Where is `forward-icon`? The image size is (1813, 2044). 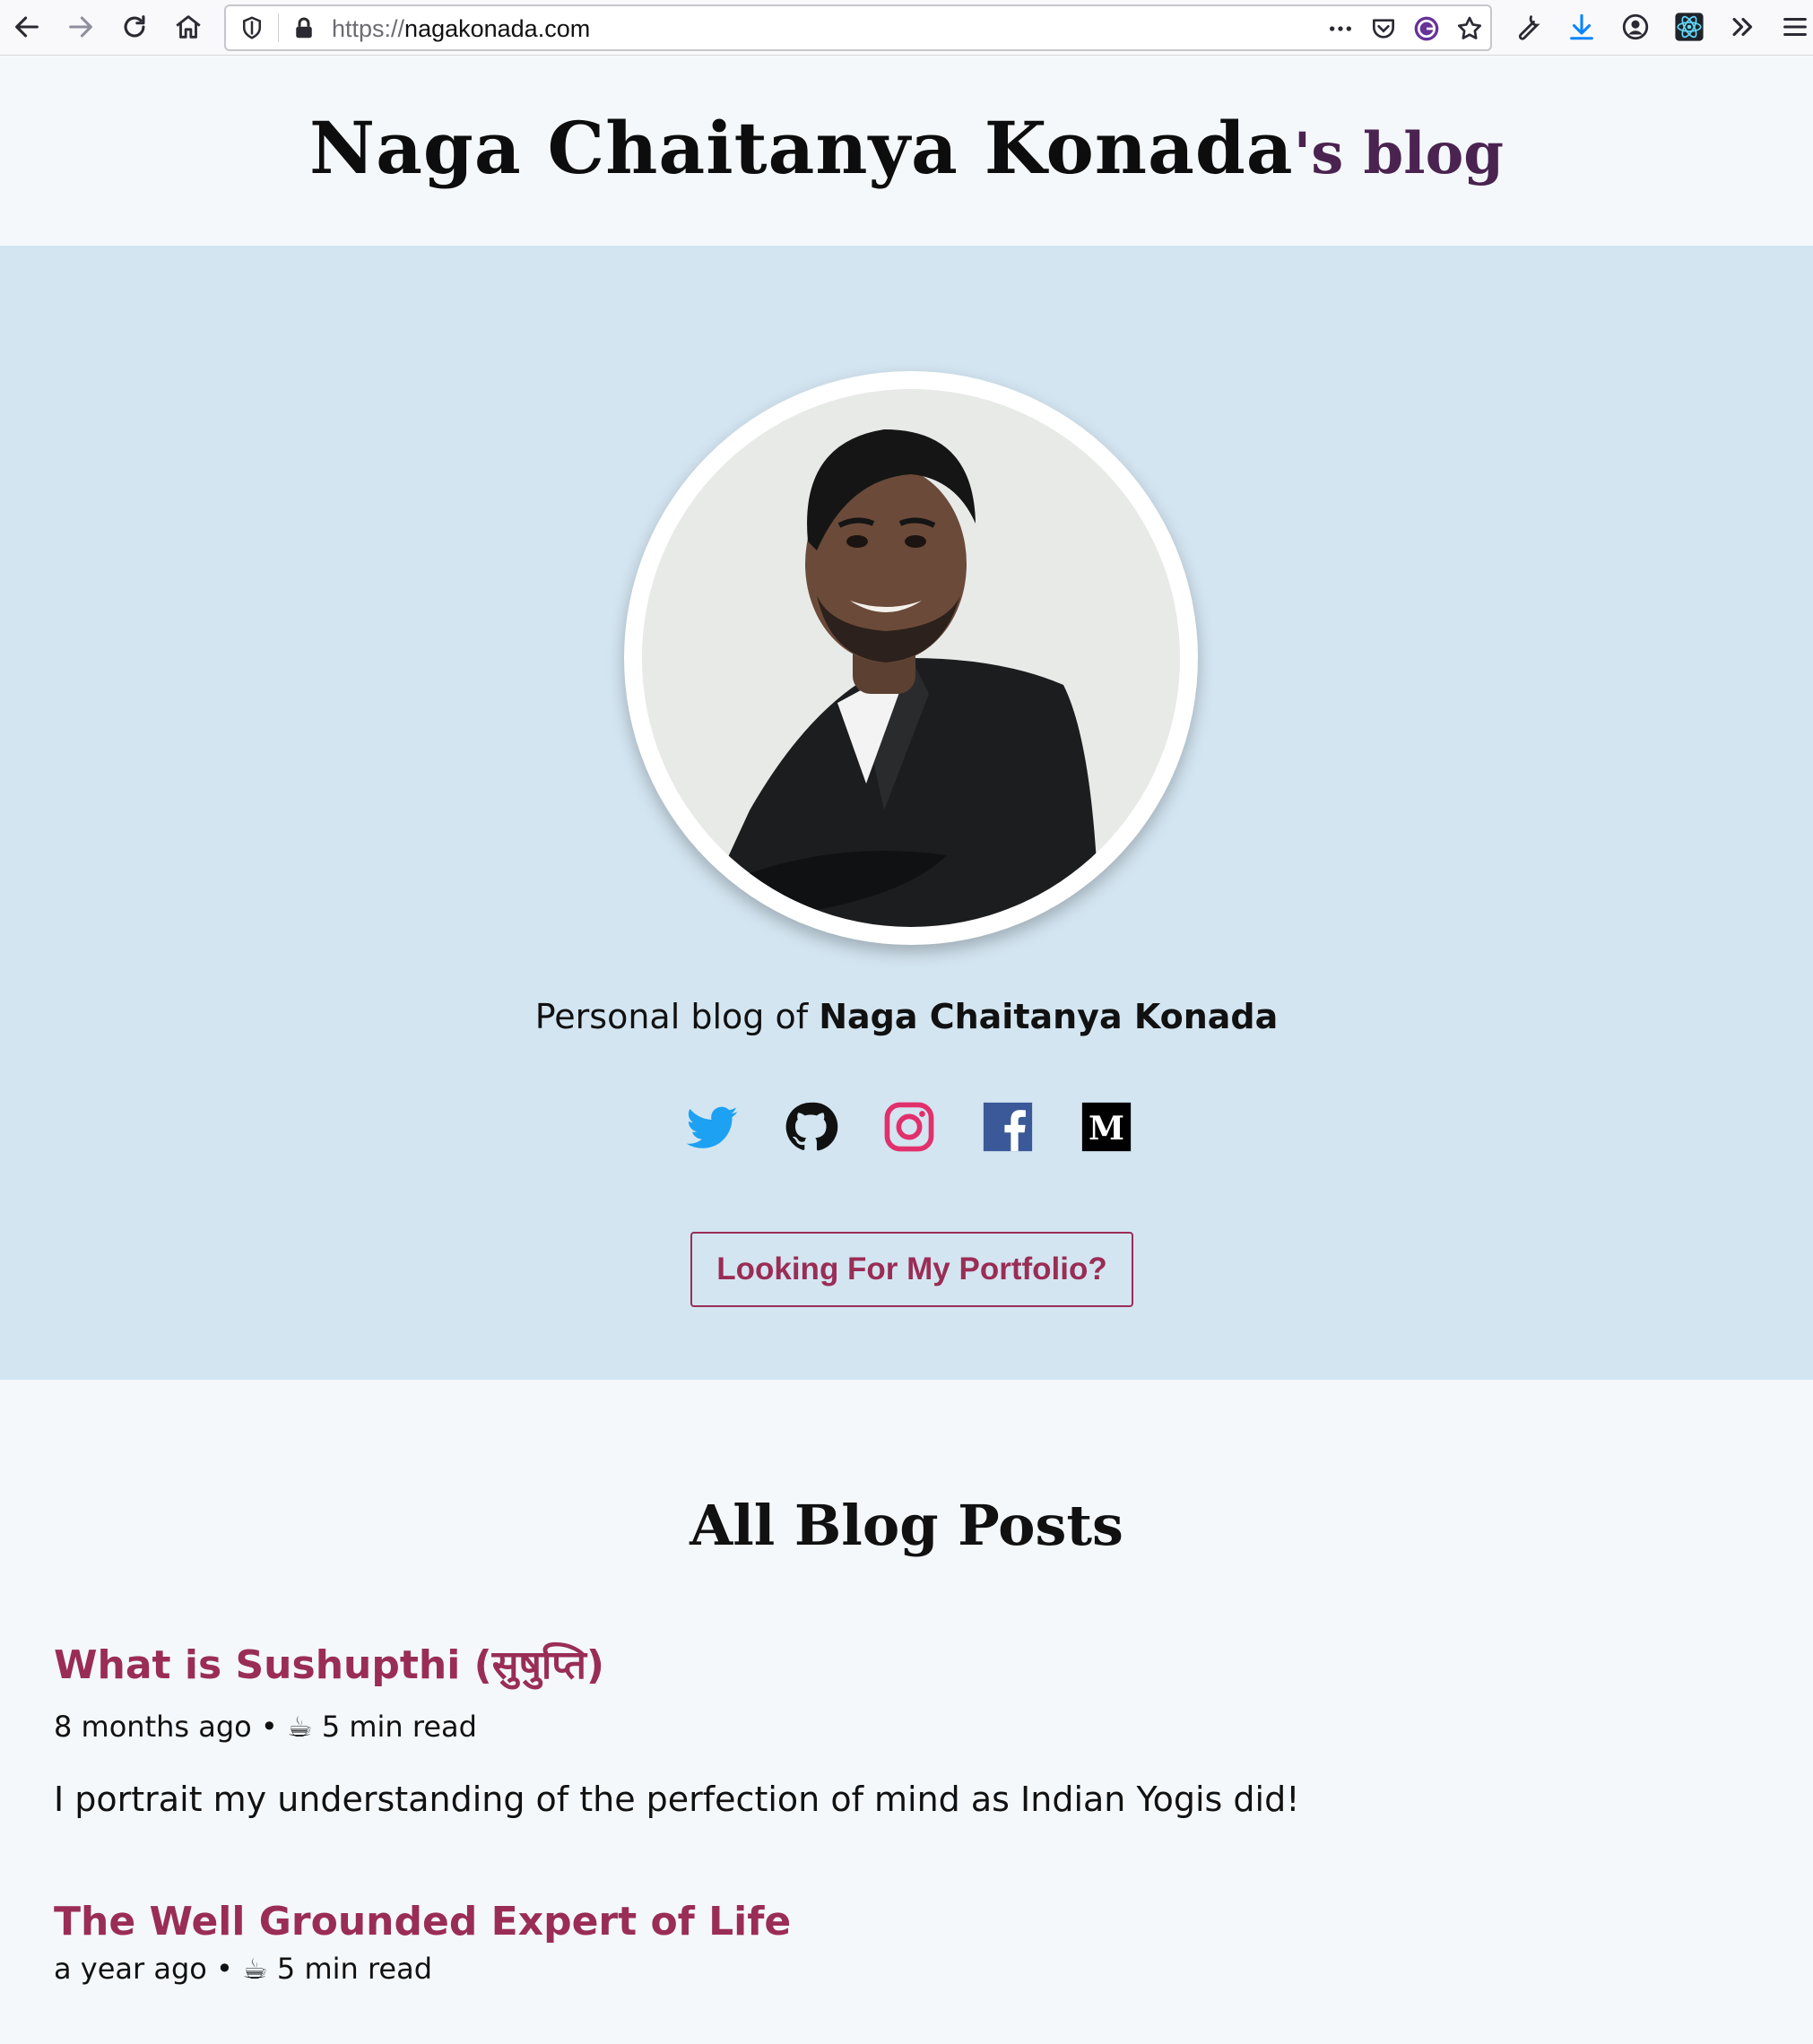 forward-icon is located at coordinates (80, 27).